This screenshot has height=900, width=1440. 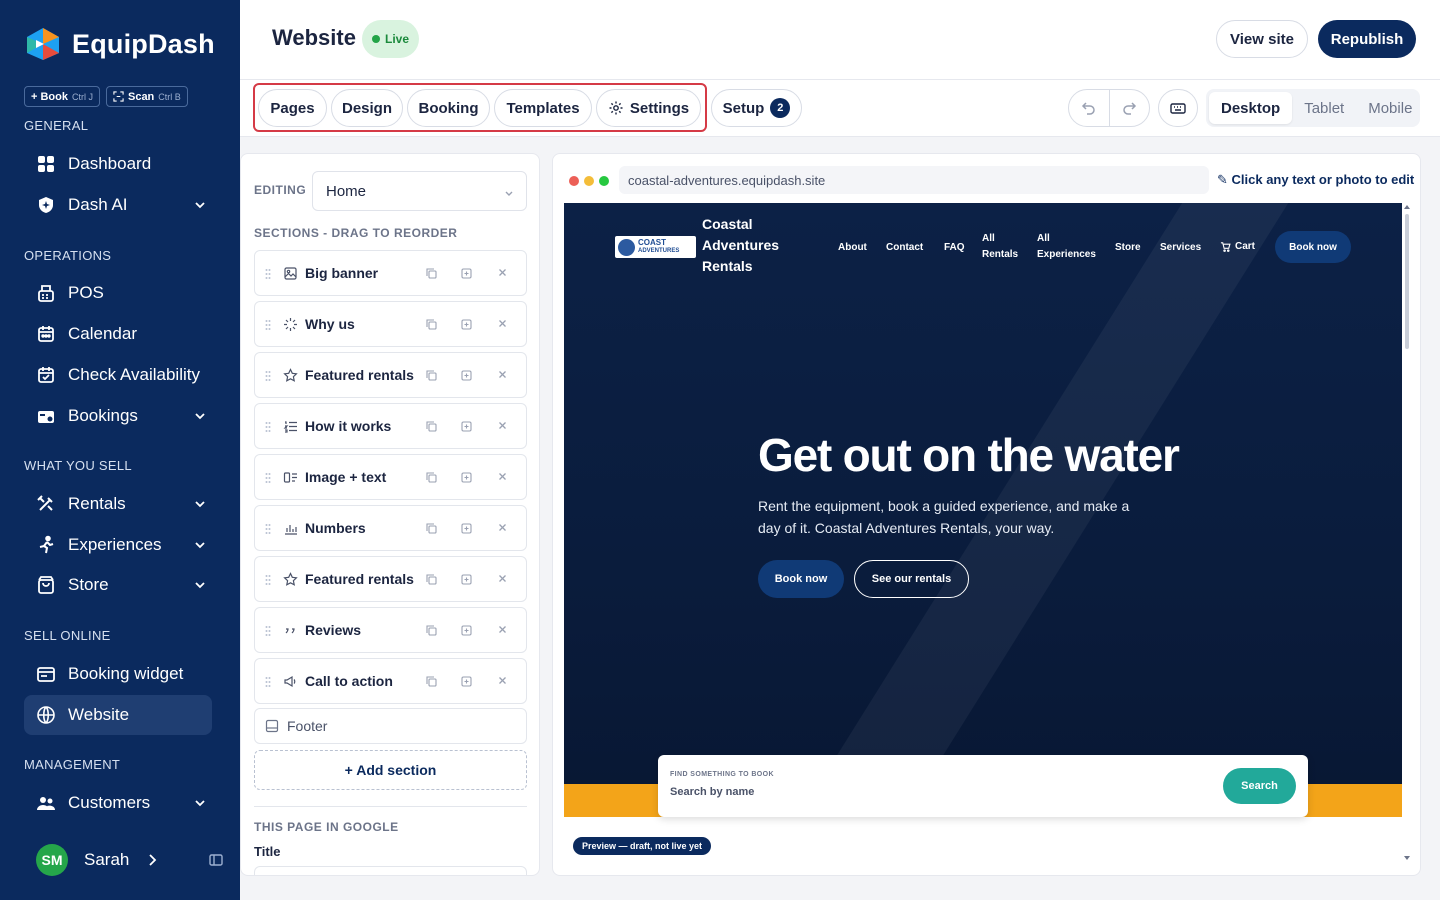 I want to click on tab-design: Design, so click(x=367, y=108).